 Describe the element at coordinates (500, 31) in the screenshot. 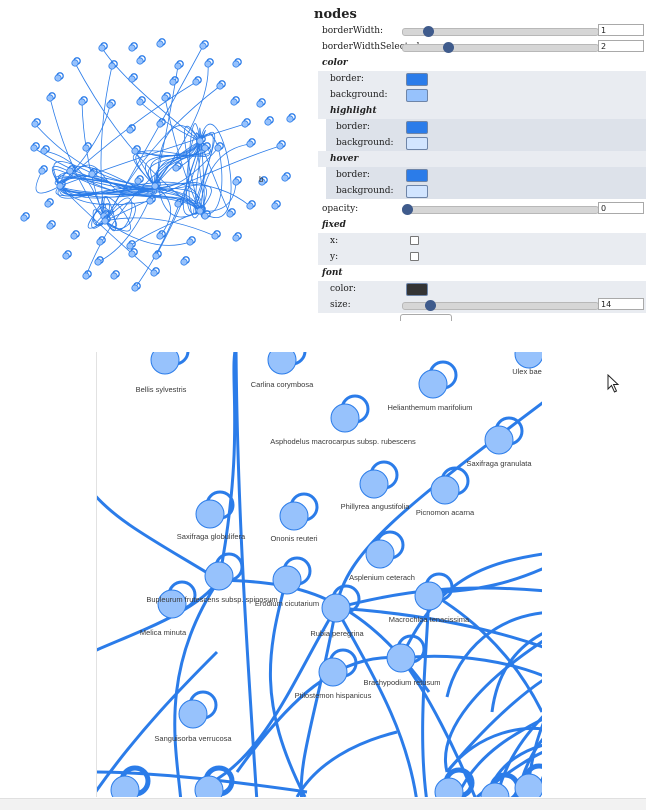

I see `borderwidth-slider` at that location.